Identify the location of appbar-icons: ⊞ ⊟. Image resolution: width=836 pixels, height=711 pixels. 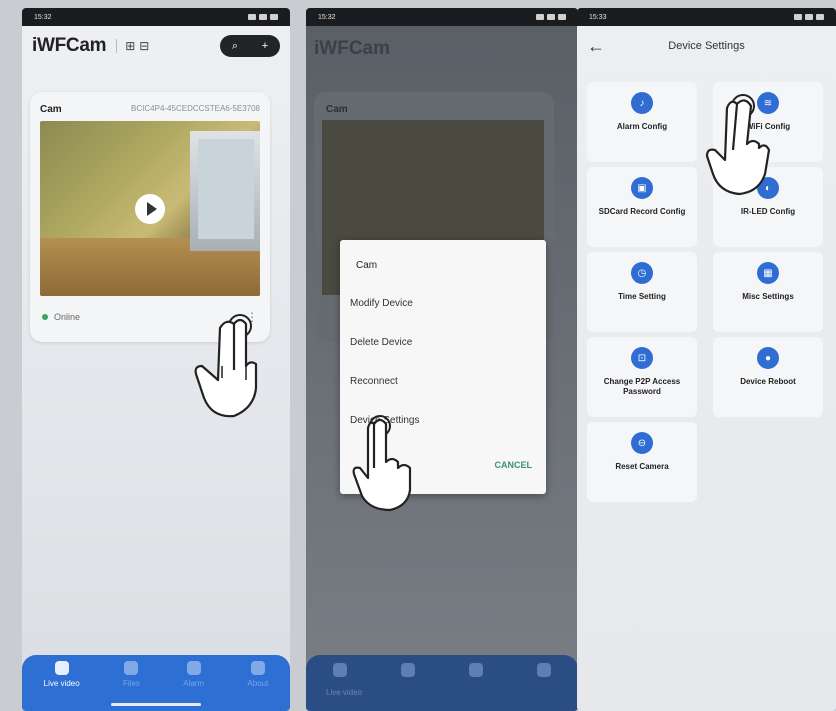
(132, 46).